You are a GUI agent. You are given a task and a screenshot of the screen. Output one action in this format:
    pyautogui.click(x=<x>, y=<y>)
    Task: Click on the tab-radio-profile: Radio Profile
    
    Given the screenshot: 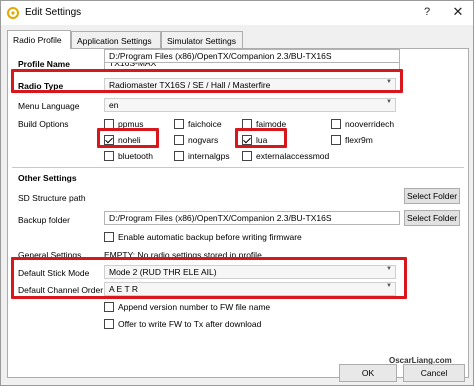 What is the action you would take?
    pyautogui.click(x=39, y=39)
    